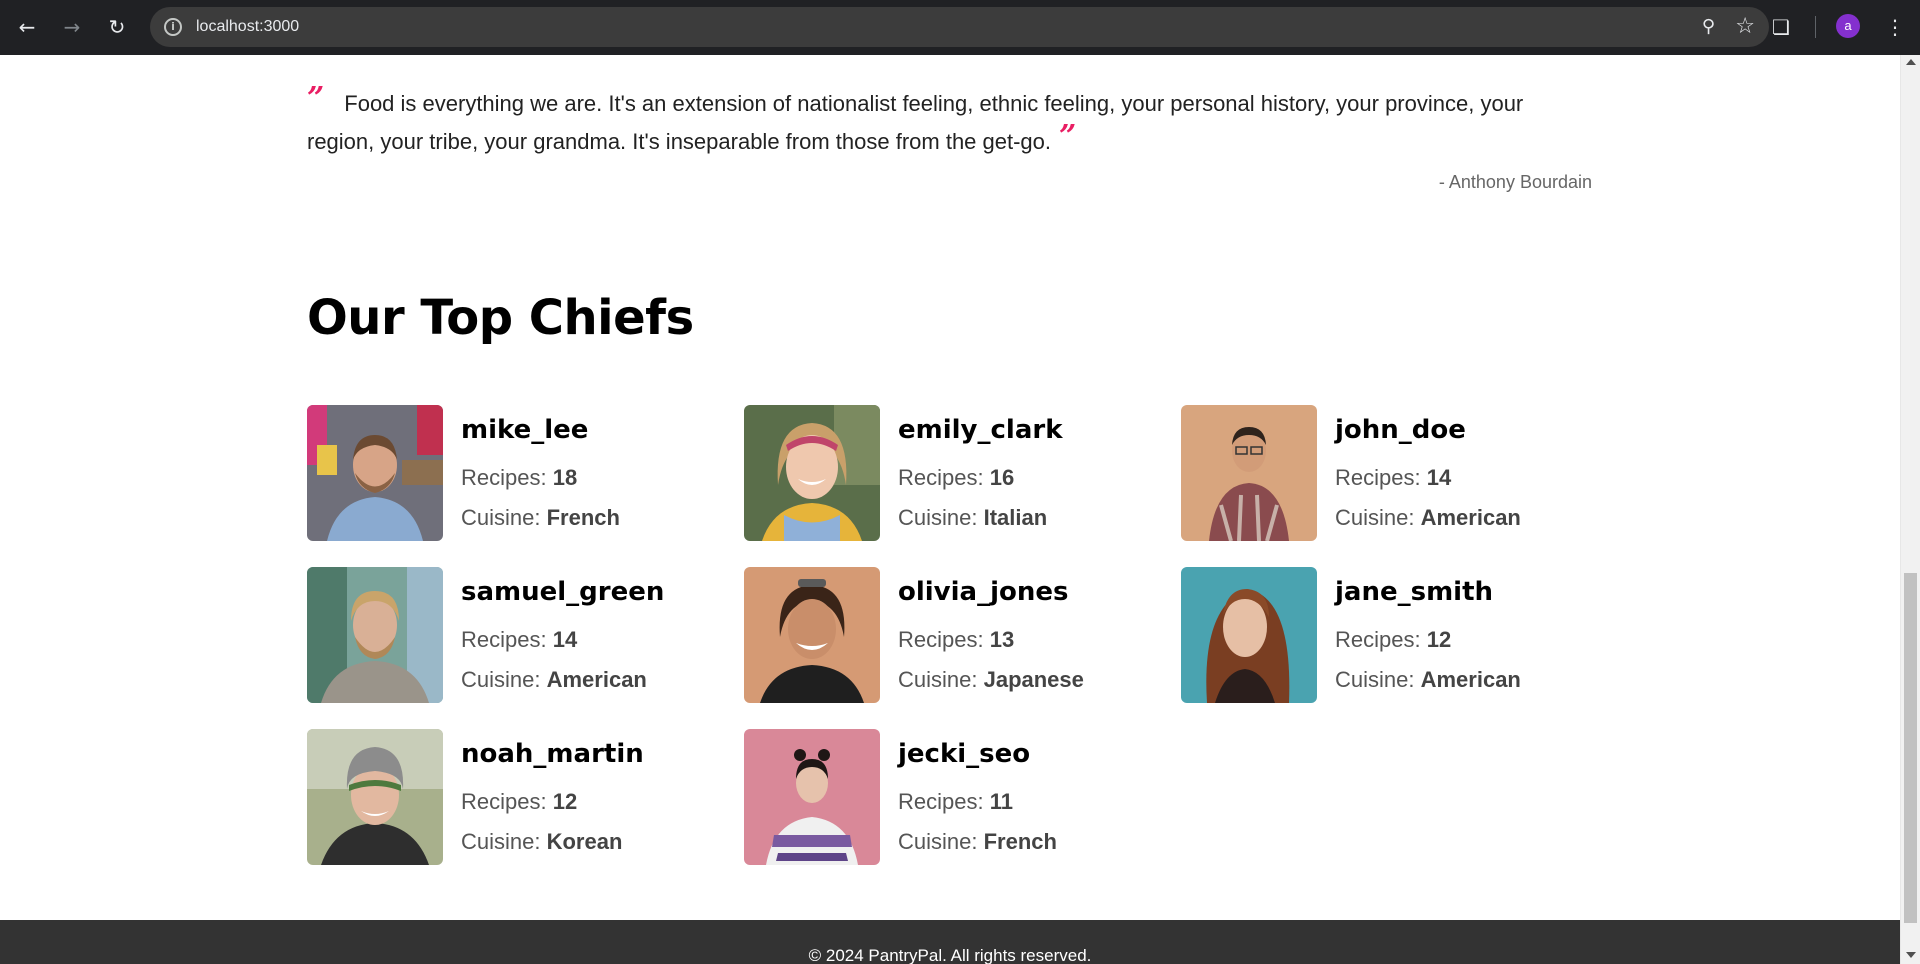 The image size is (1920, 964). I want to click on recipes-count: 18, so click(565, 477).